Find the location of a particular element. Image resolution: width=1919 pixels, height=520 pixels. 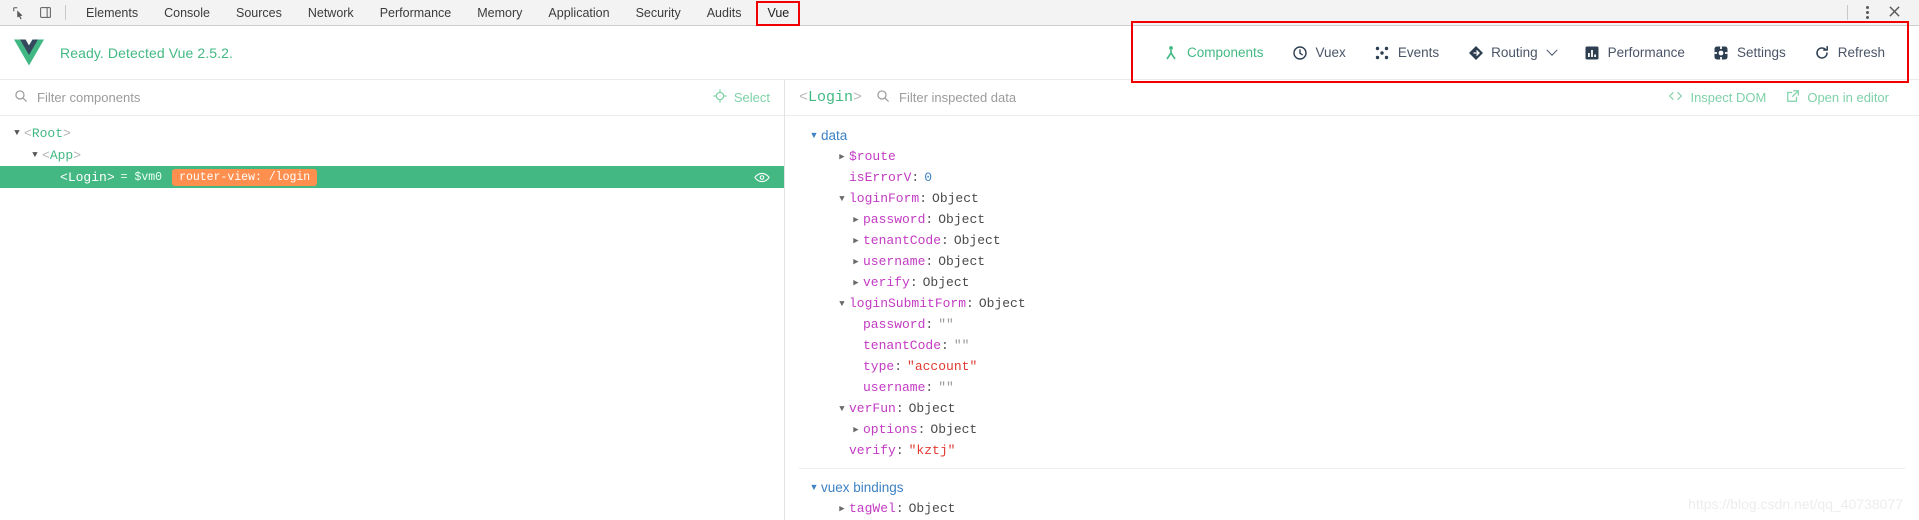

tab-memory: Memory is located at coordinates (499, 12).